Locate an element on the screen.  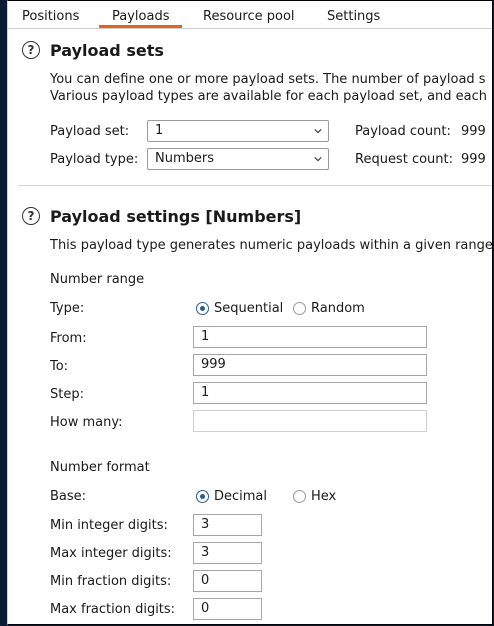
min-fraction-digits-input: 0 is located at coordinates (227, 581).